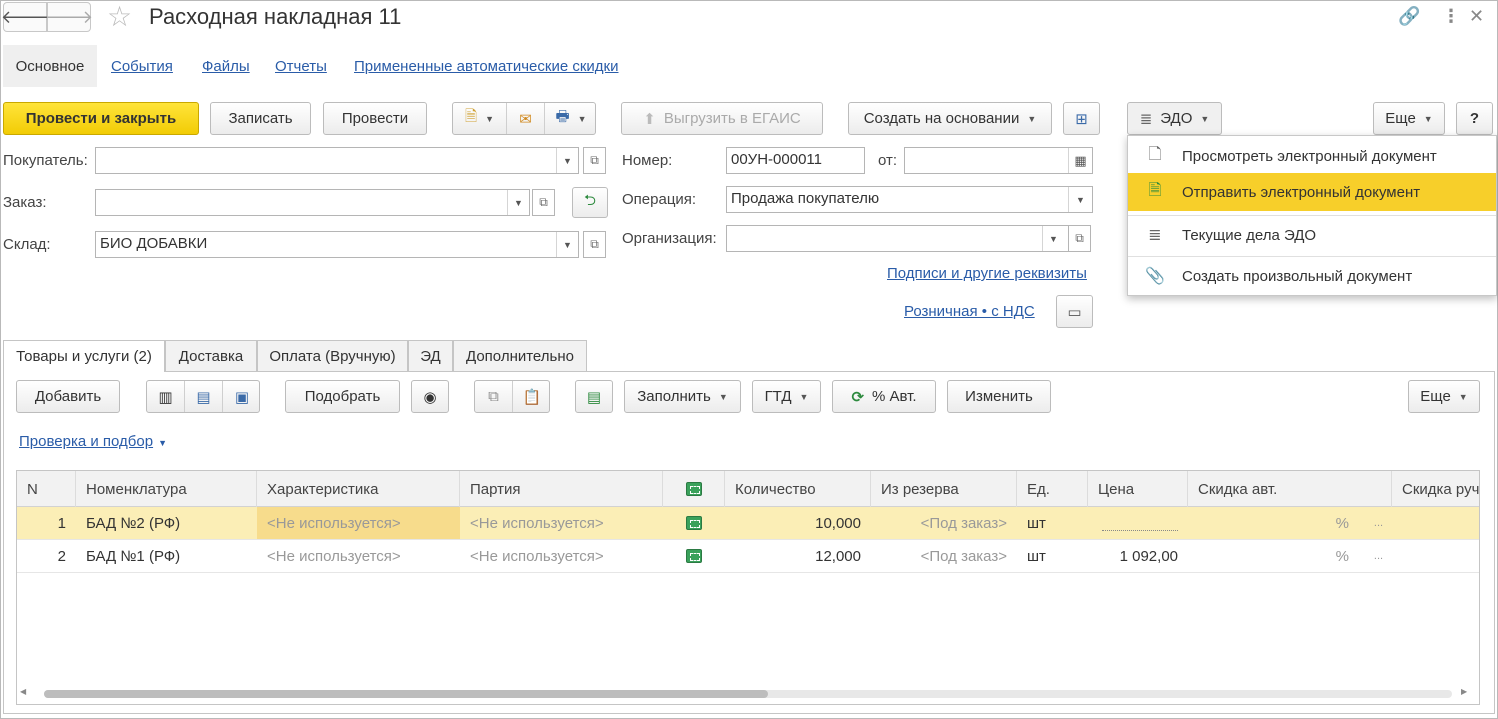 Image resolution: width=1498 pixels, height=719 pixels. I want to click on forward-button: 🡒, so click(69, 17).